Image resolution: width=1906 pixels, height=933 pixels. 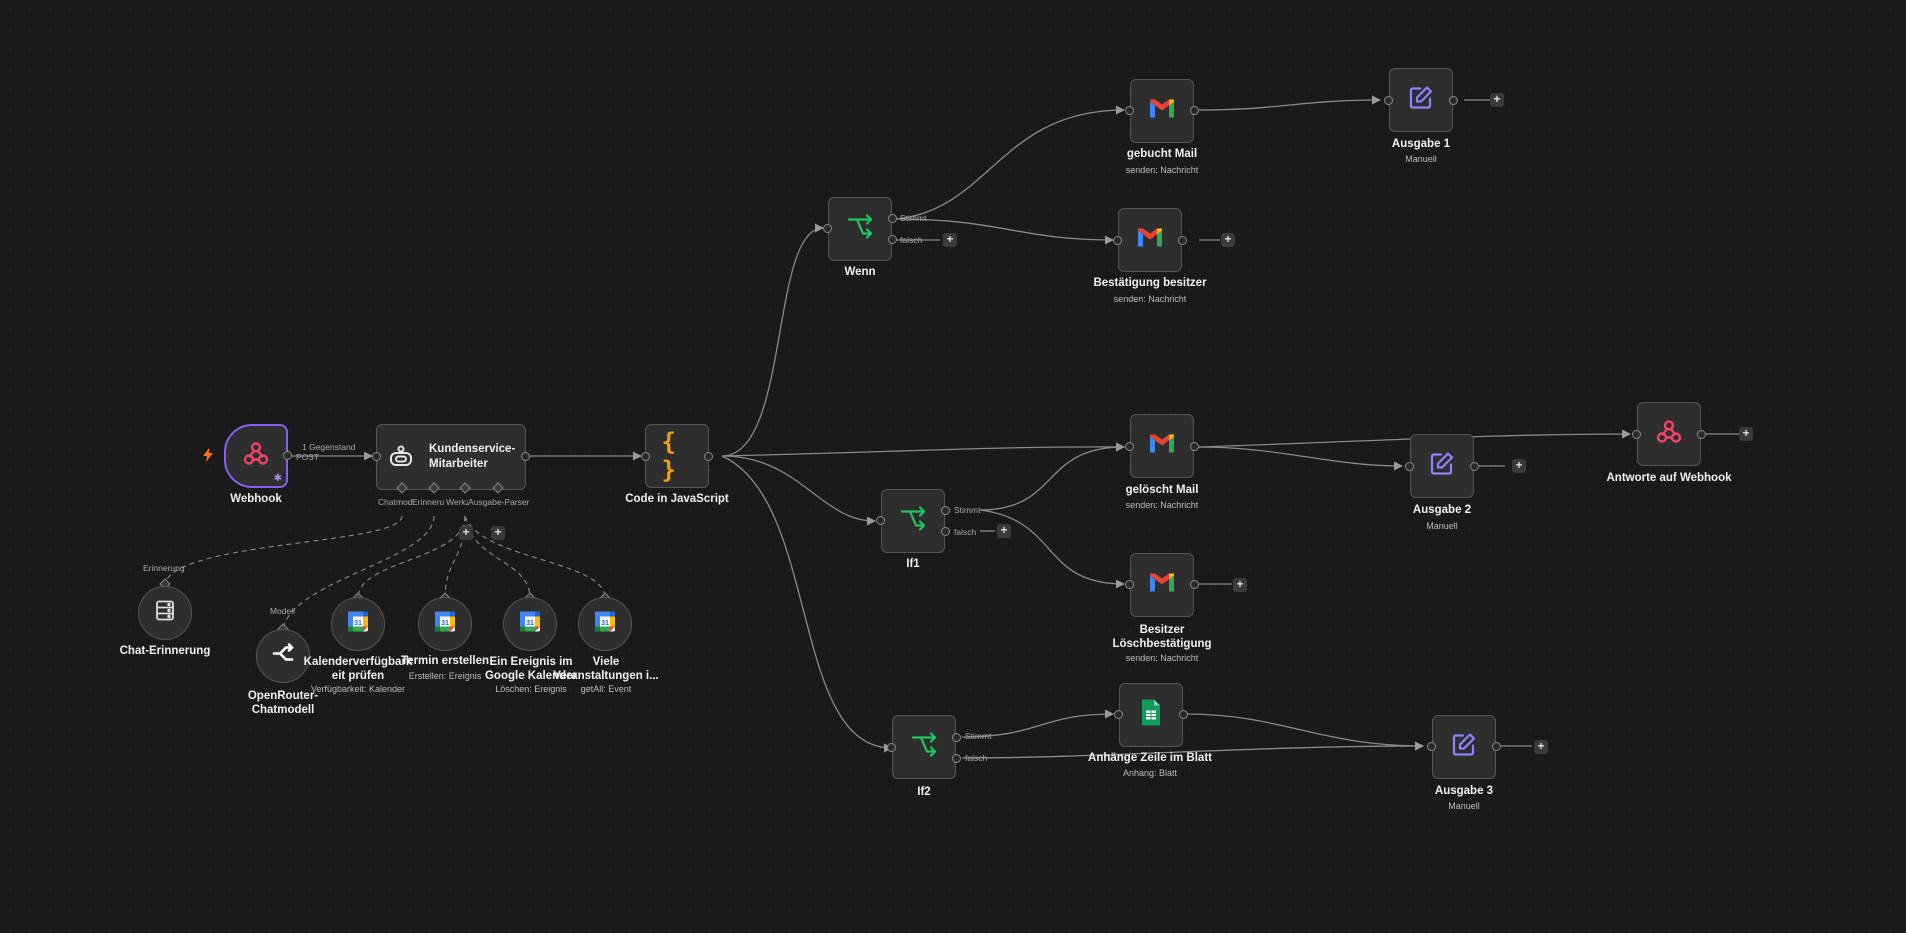 What do you see at coordinates (950, 240) in the screenshot?
I see `wenn-false-add-button: +` at bounding box center [950, 240].